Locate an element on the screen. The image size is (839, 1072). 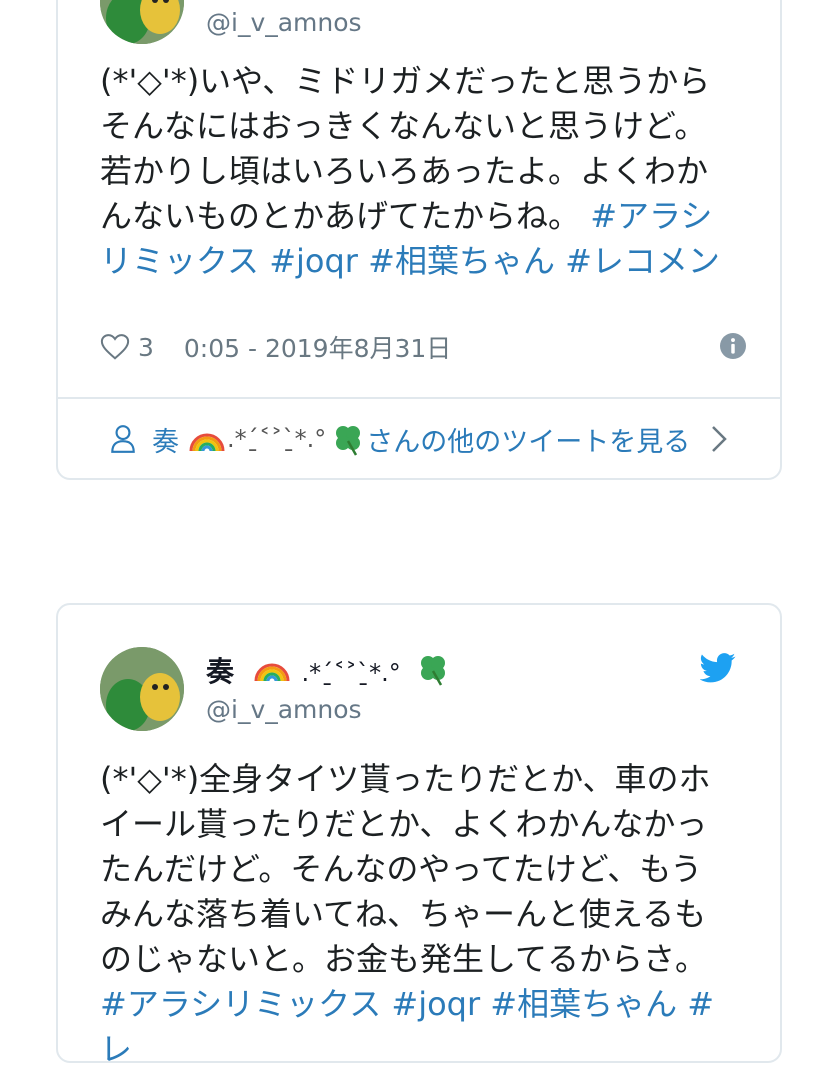
tweet-line: (*'◇'*)いや、ミドリガメだったと思うから is located at coordinates (405, 81).